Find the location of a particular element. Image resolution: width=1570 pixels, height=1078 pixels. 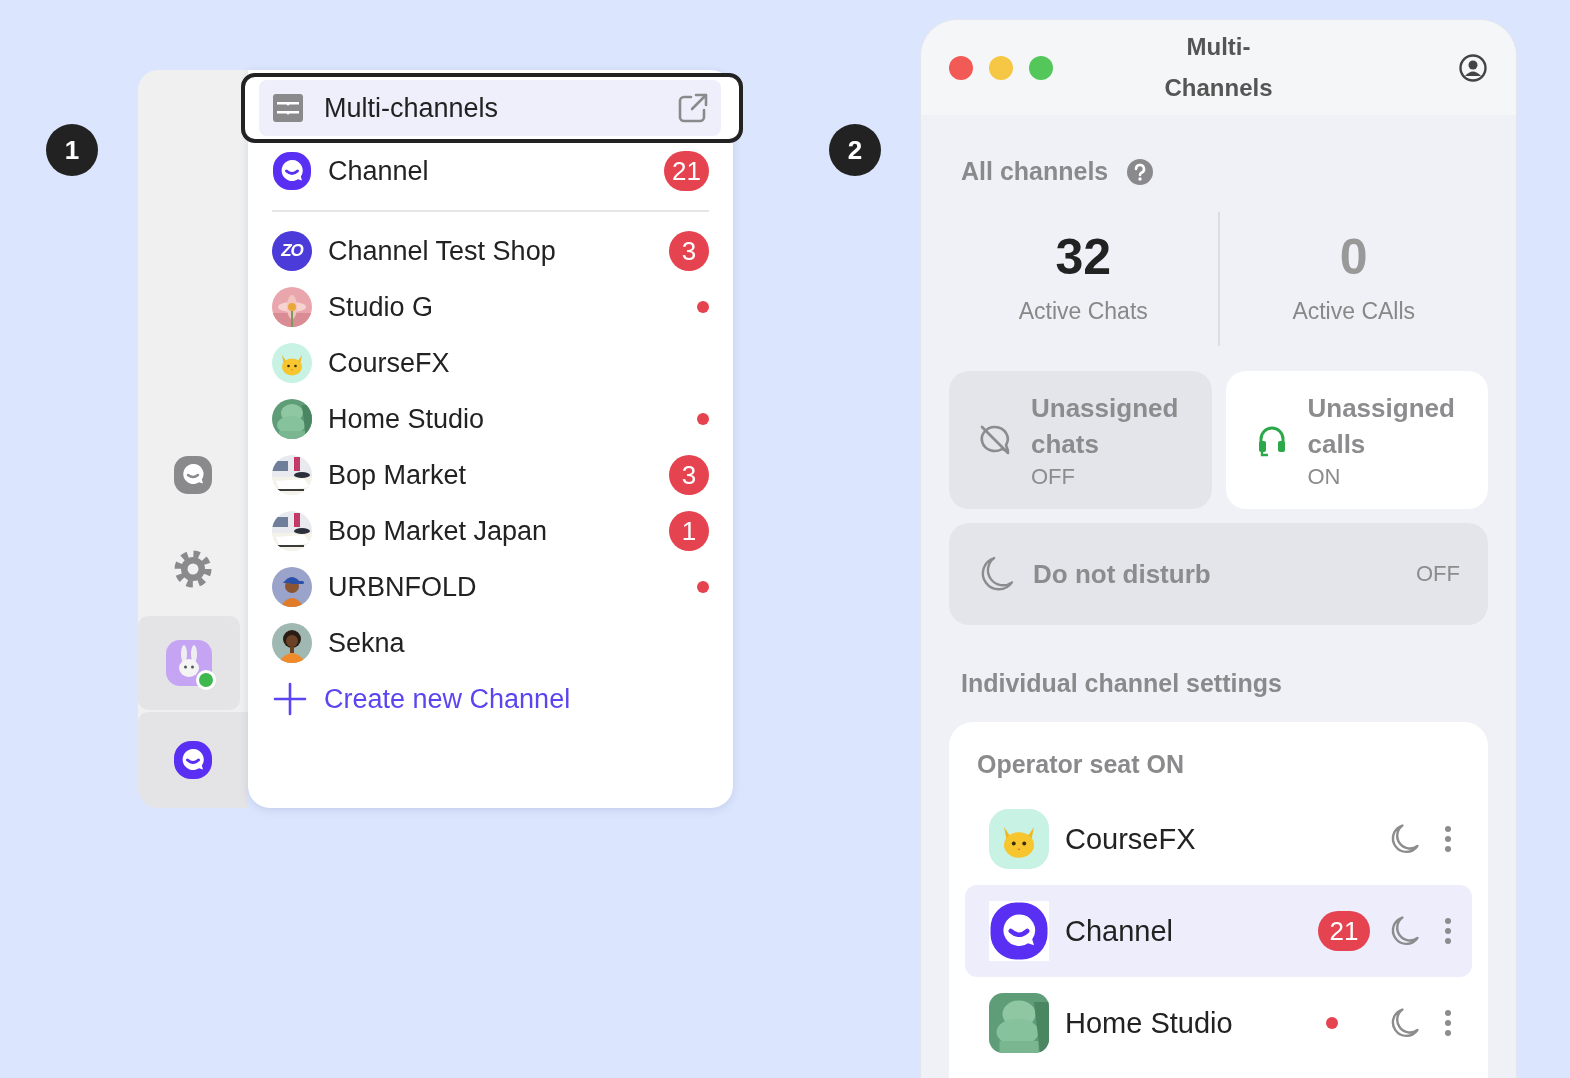

channel-row: Home Studio is located at coordinates (1218, 1023).